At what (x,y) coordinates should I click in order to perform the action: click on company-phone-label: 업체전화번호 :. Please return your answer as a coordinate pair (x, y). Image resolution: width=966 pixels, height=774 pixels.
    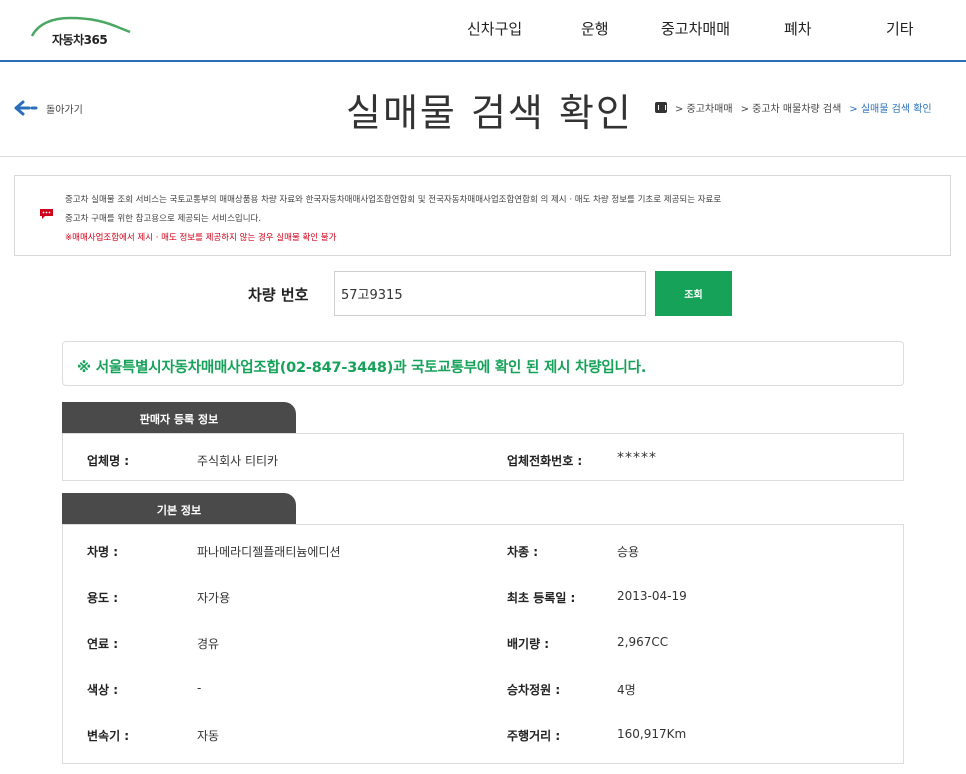
    Looking at the image, I should click on (545, 461).